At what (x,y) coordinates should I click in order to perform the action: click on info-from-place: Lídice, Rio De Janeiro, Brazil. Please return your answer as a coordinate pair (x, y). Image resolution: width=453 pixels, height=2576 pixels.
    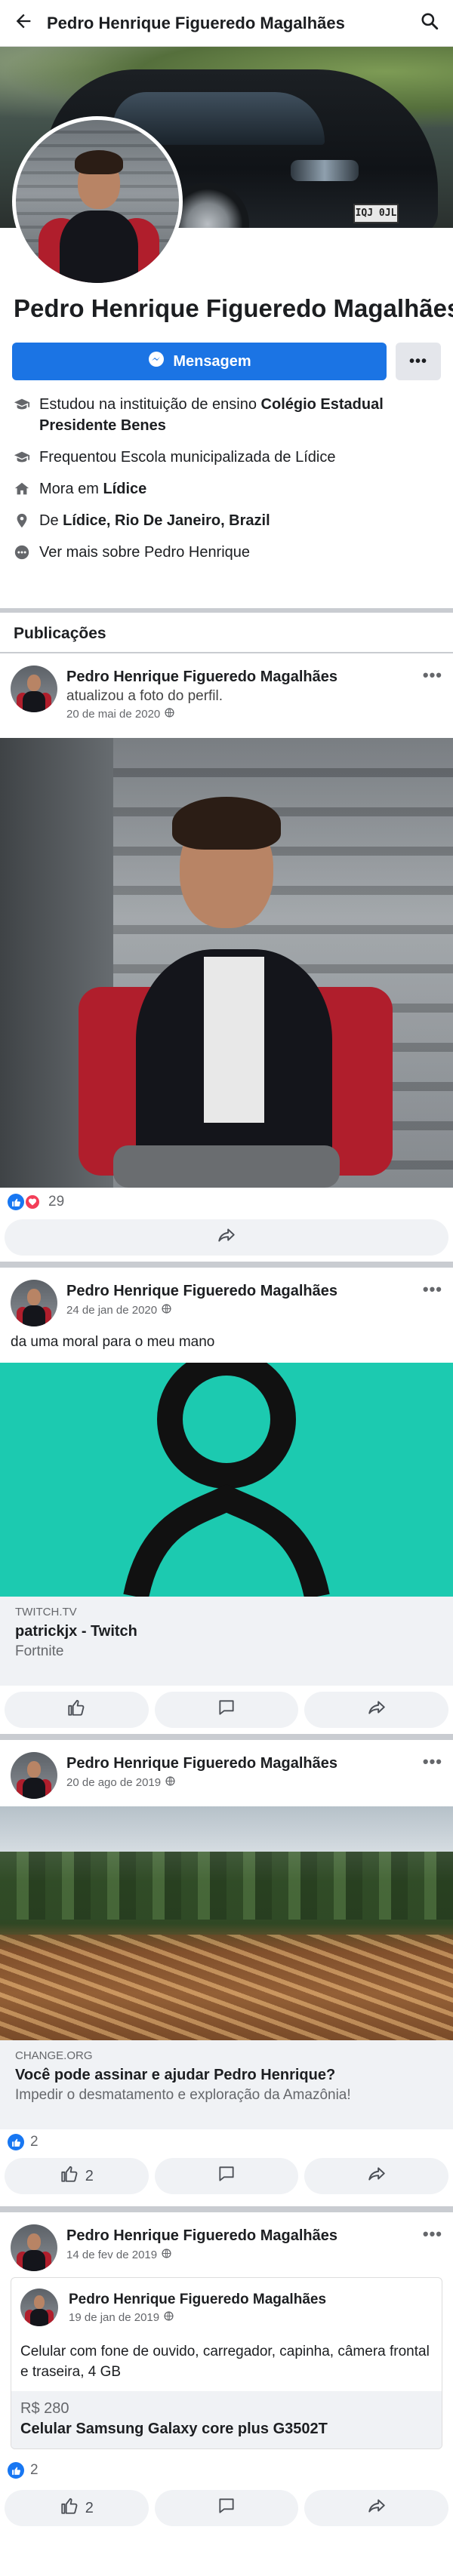
    Looking at the image, I should click on (166, 520).